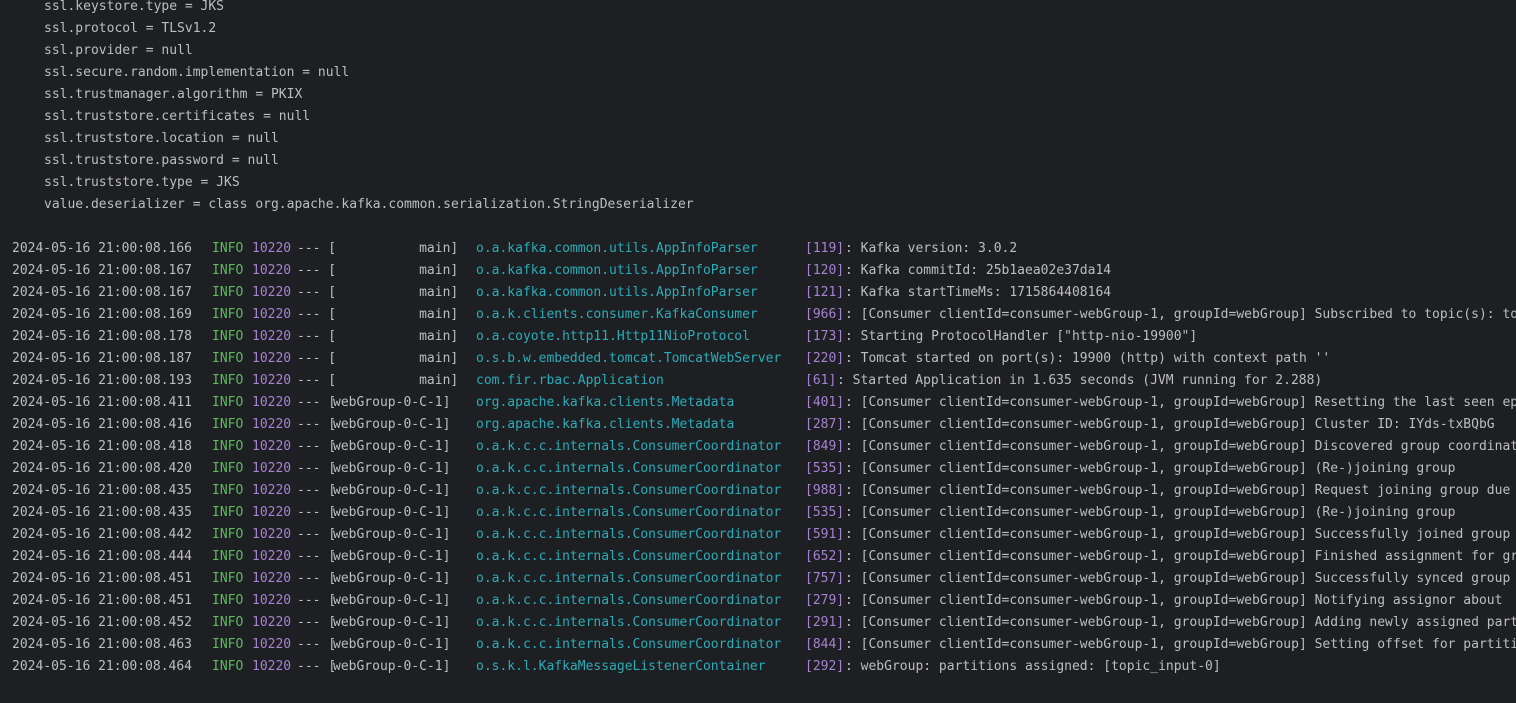 This screenshot has height=703, width=1516. I want to click on log-timestamp: 2024-05-16 21:00:08.167, so click(102, 270).